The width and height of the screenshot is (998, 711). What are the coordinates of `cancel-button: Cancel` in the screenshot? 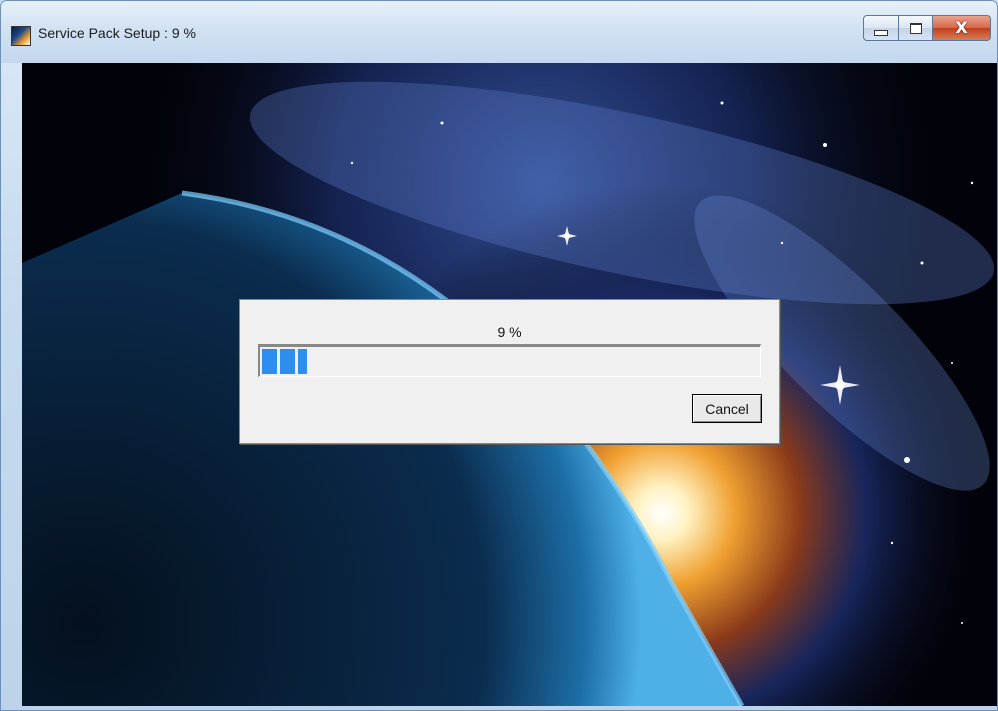 It's located at (727, 408).